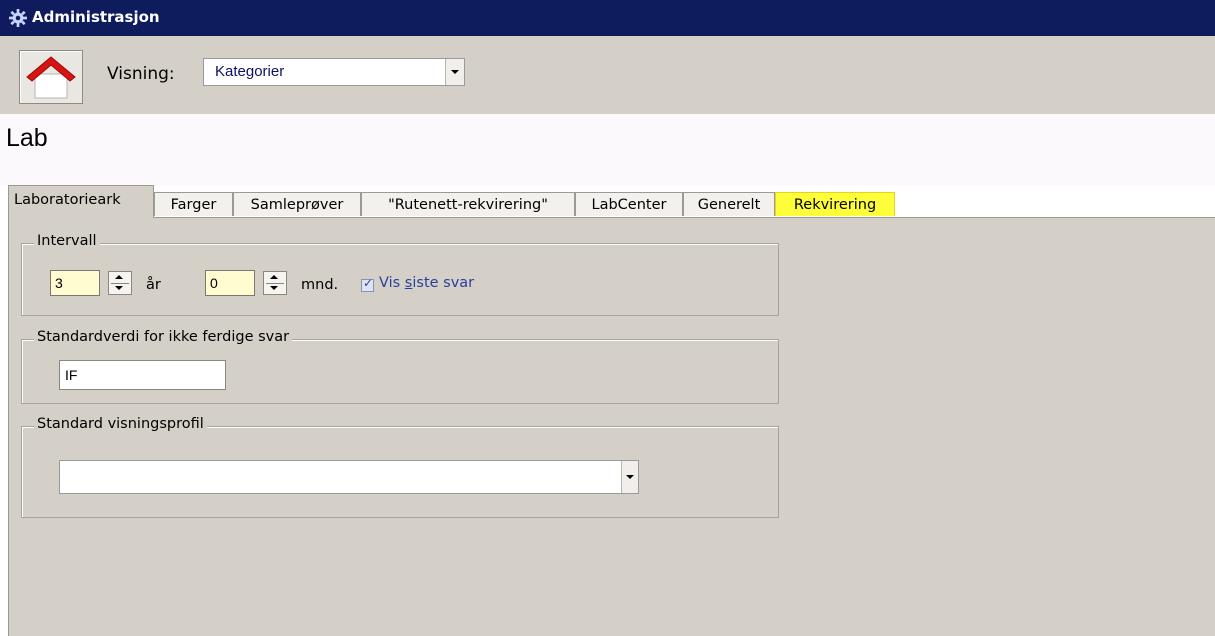 The height and width of the screenshot is (636, 1215). I want to click on visningsprofil-dropdown, so click(349, 477).